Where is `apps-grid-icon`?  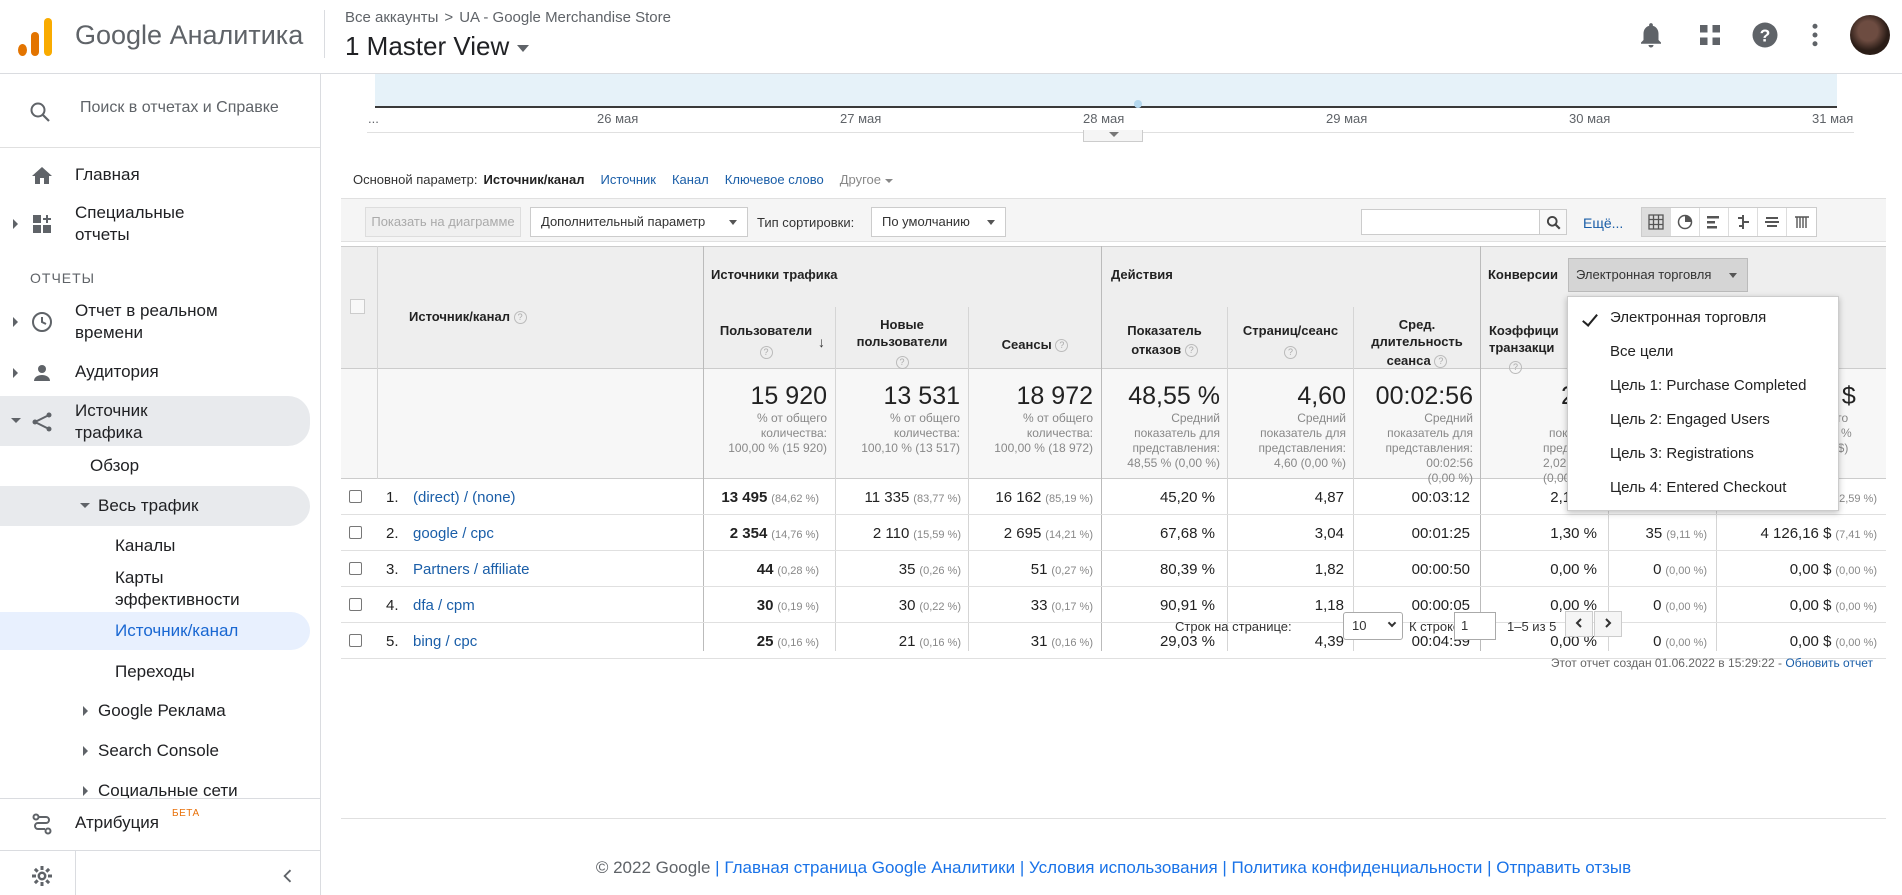
apps-grid-icon is located at coordinates (1710, 35).